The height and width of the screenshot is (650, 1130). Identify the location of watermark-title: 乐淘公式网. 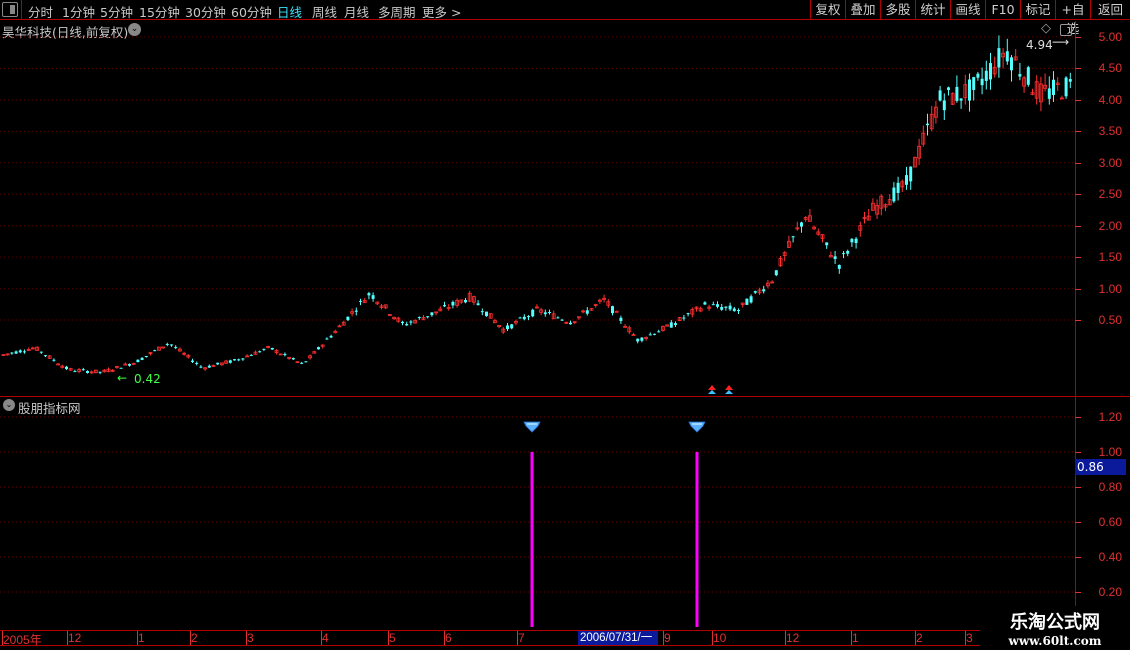
(1055, 622).